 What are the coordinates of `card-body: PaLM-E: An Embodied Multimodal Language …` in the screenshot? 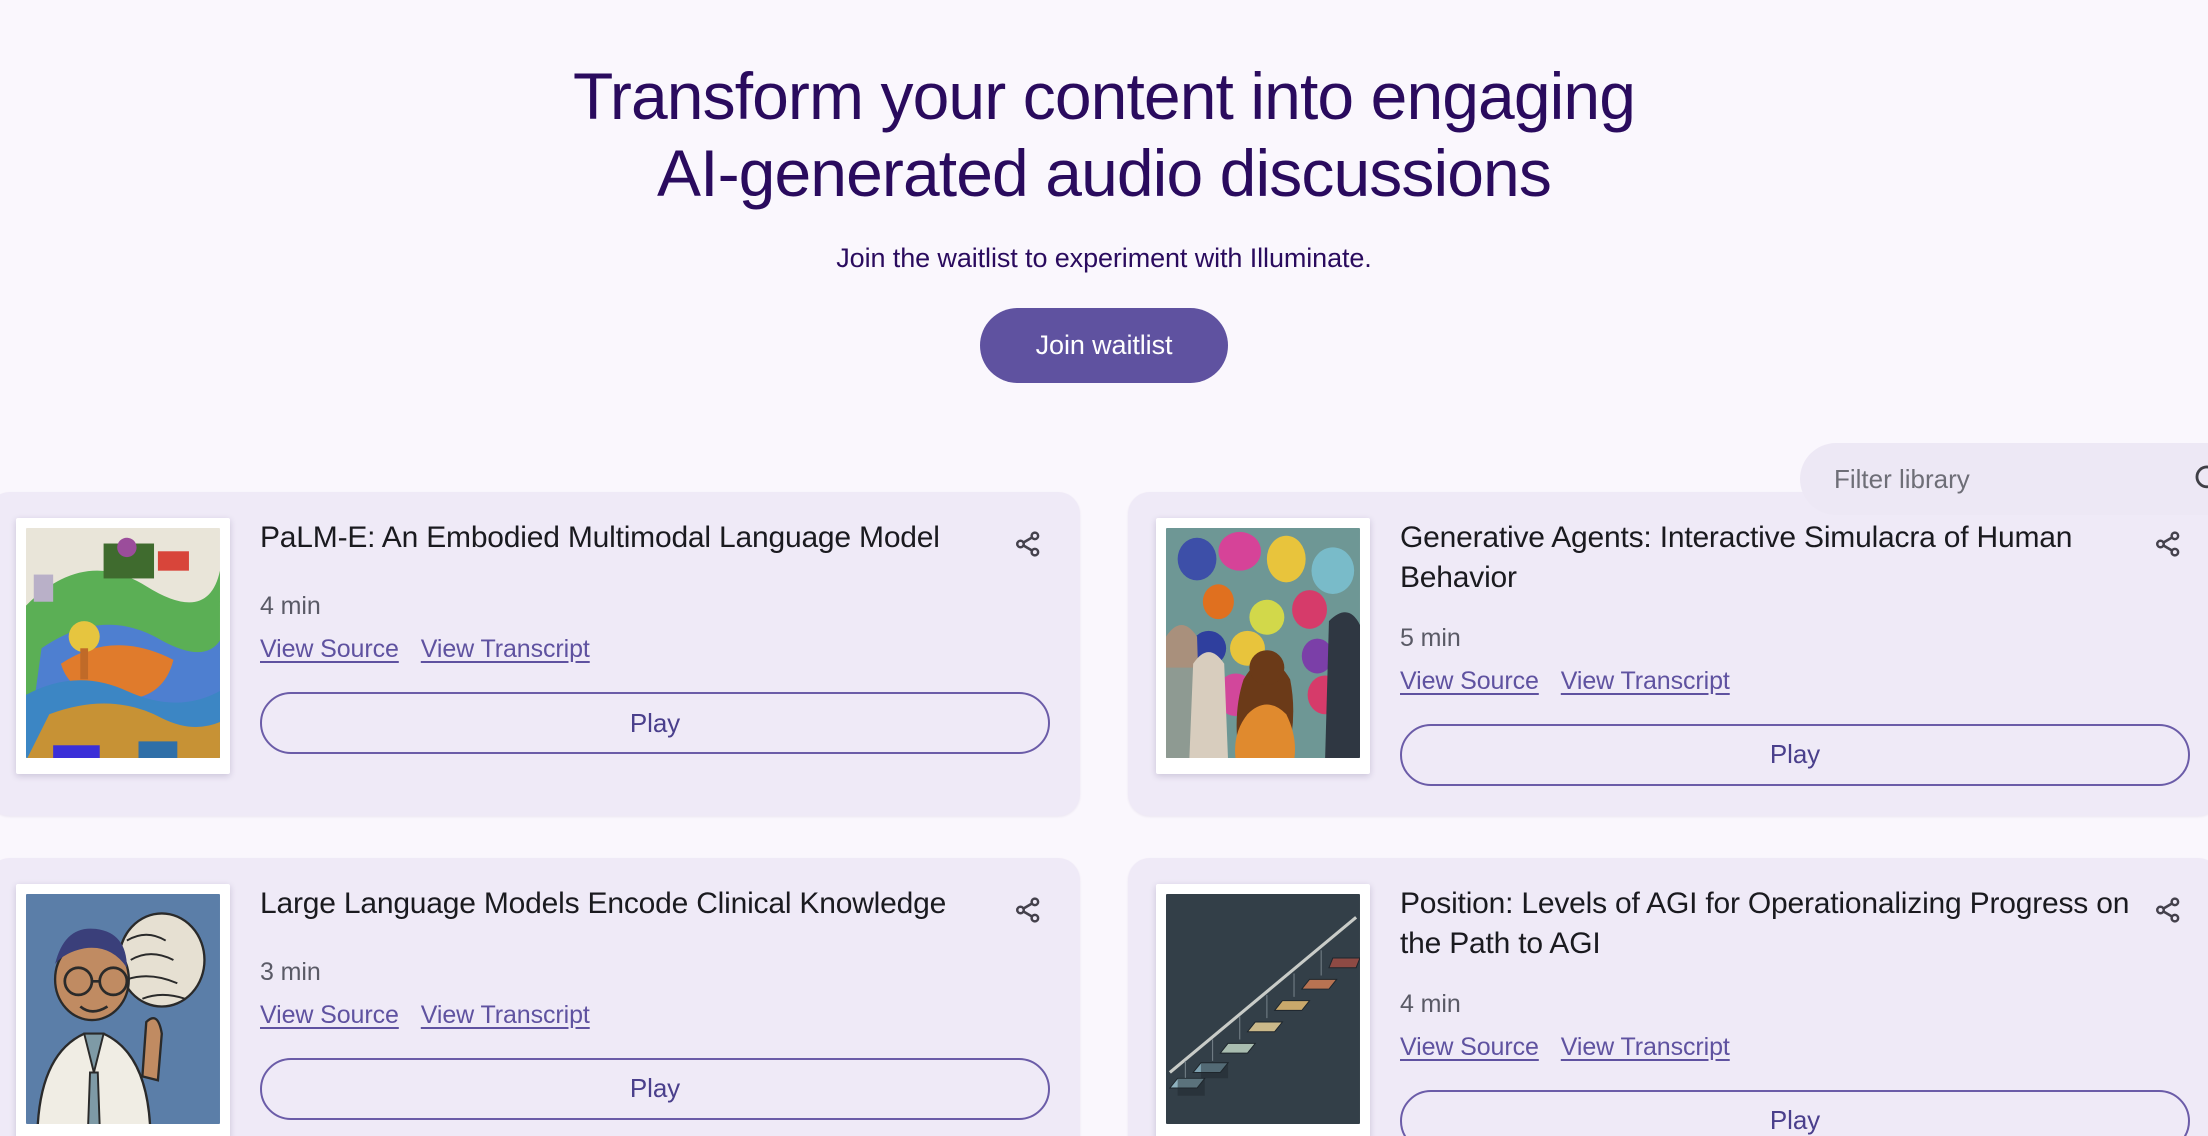 It's located at (655, 652).